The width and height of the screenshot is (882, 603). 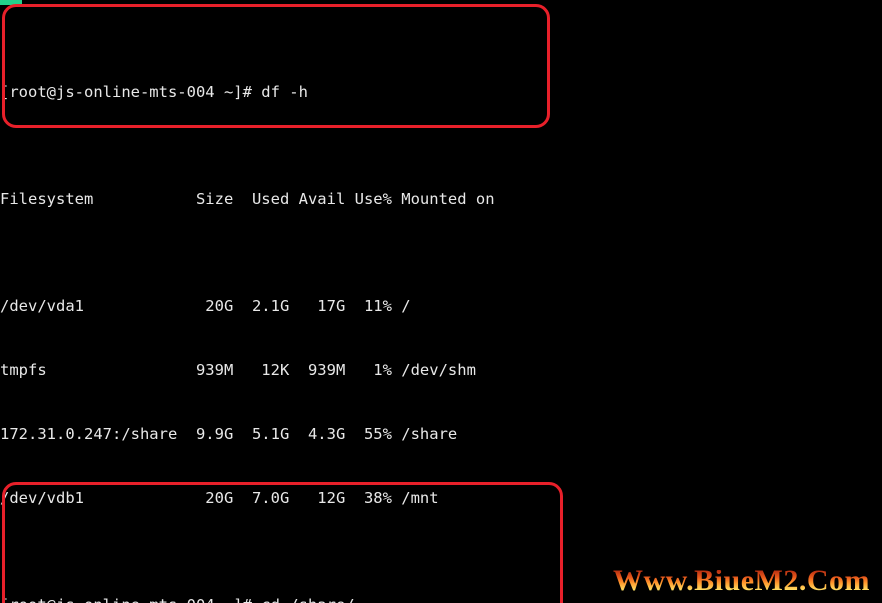 I want to click on df-row-text: /dev/vda1 20G 2.1G 17G 11% /, so click(x=205, y=305).